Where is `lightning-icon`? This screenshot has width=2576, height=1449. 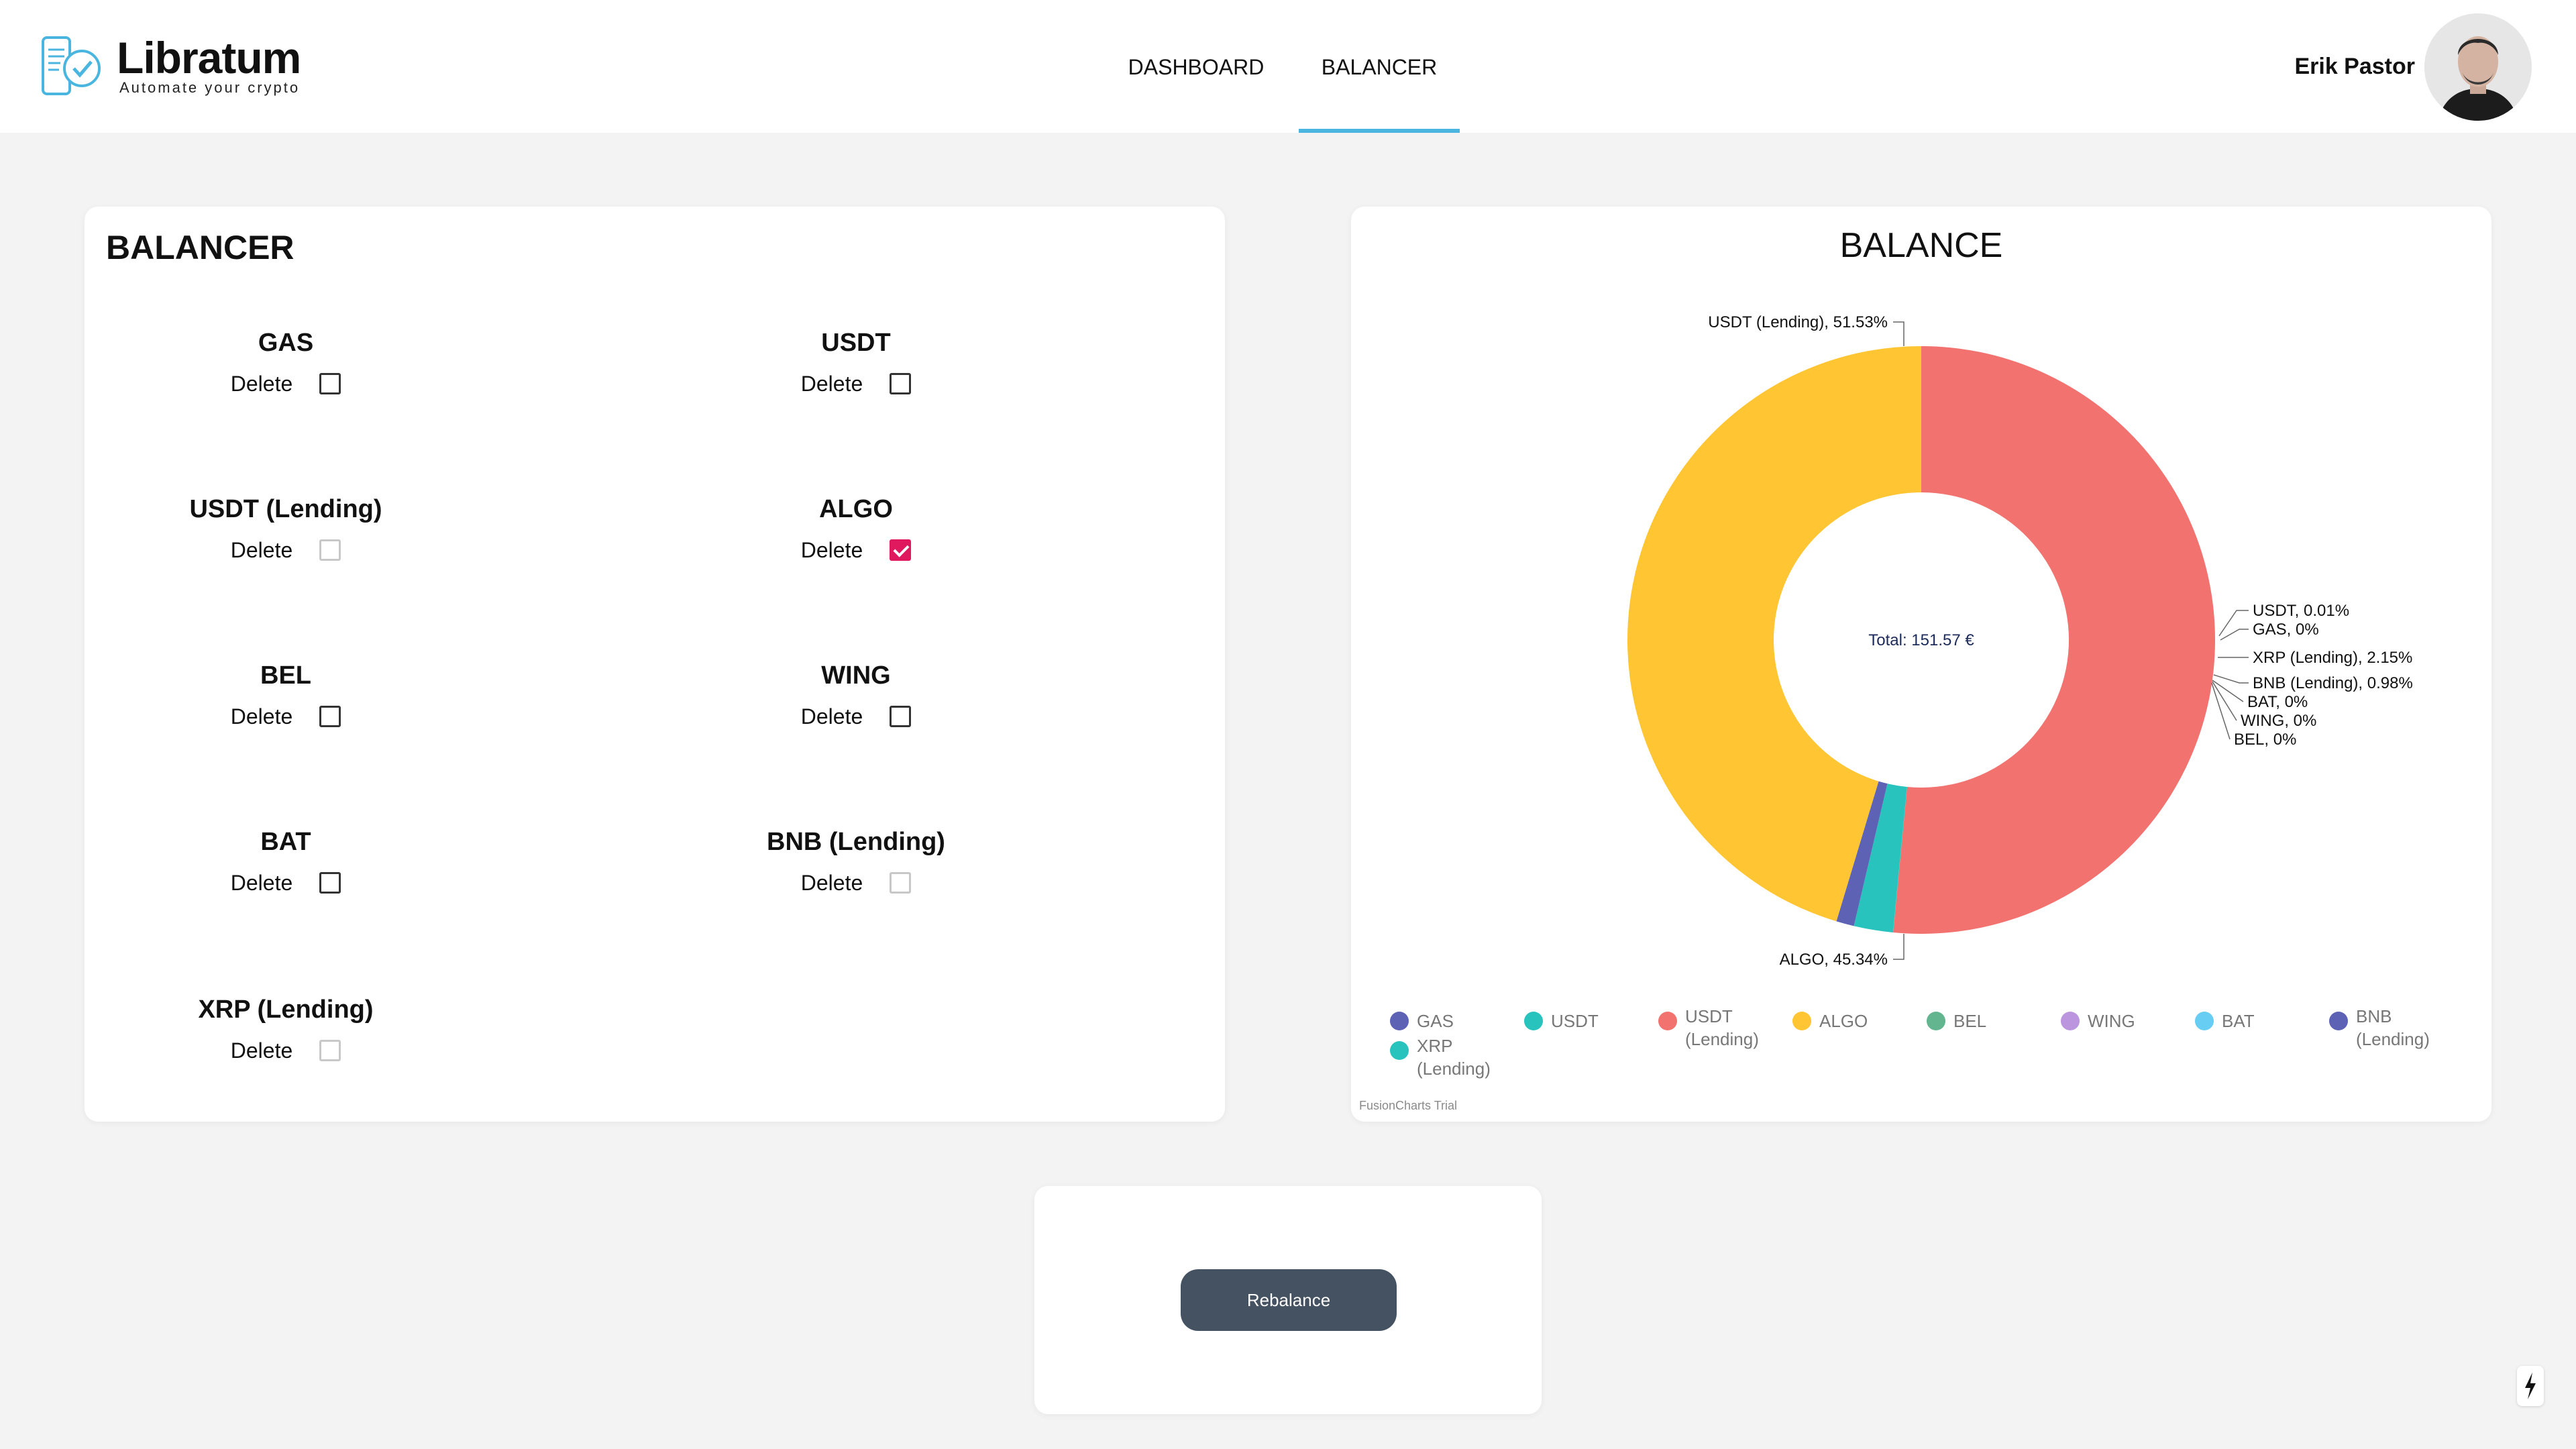
lightning-icon is located at coordinates (2530, 1386).